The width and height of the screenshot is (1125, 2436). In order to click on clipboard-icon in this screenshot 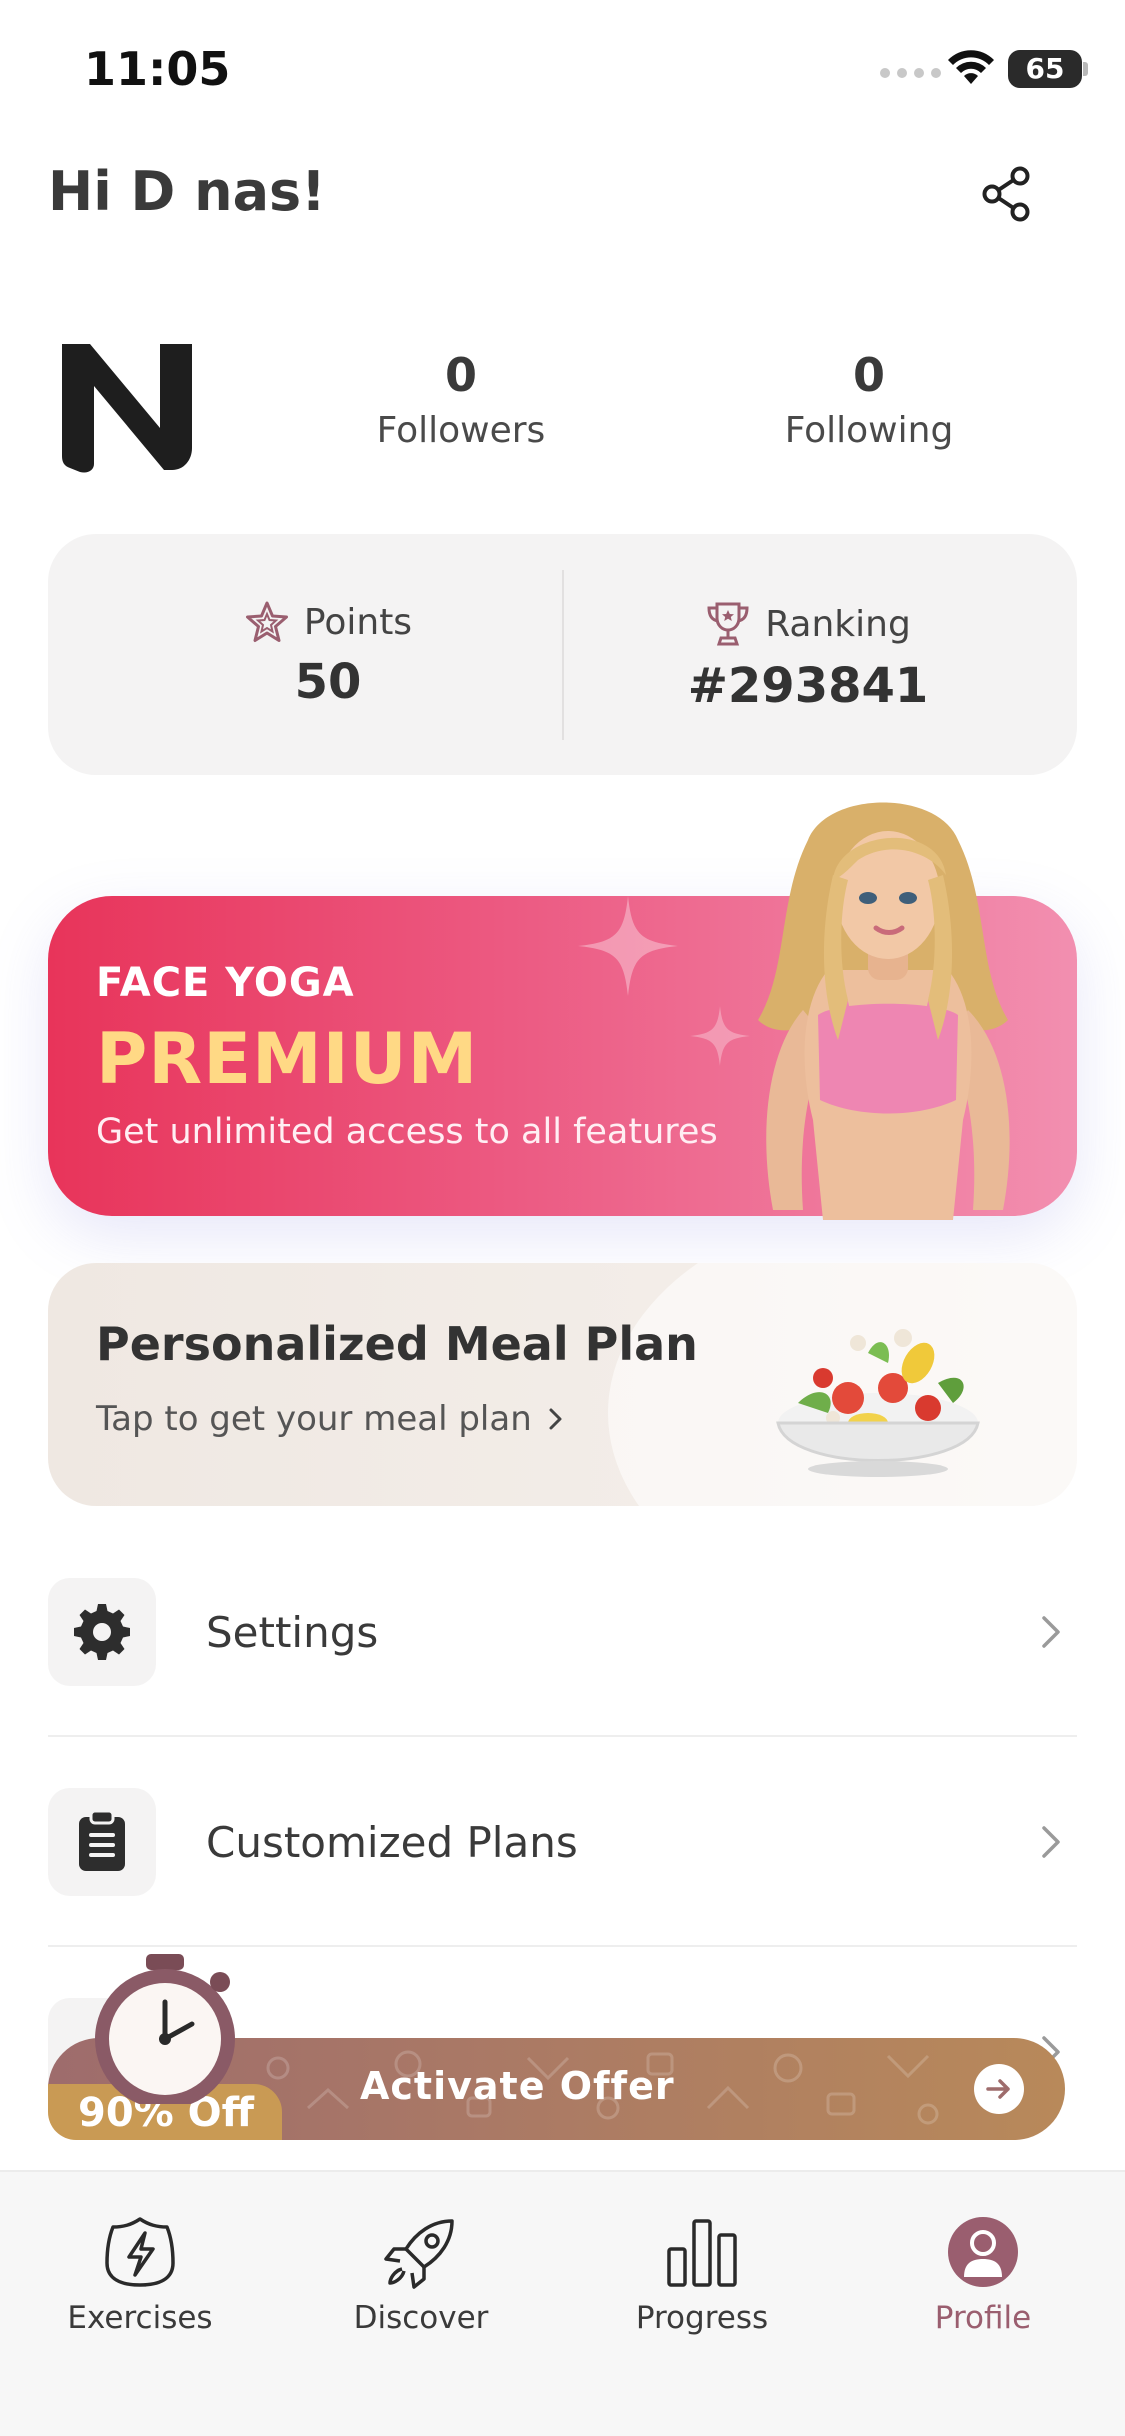, I will do `click(102, 1841)`.